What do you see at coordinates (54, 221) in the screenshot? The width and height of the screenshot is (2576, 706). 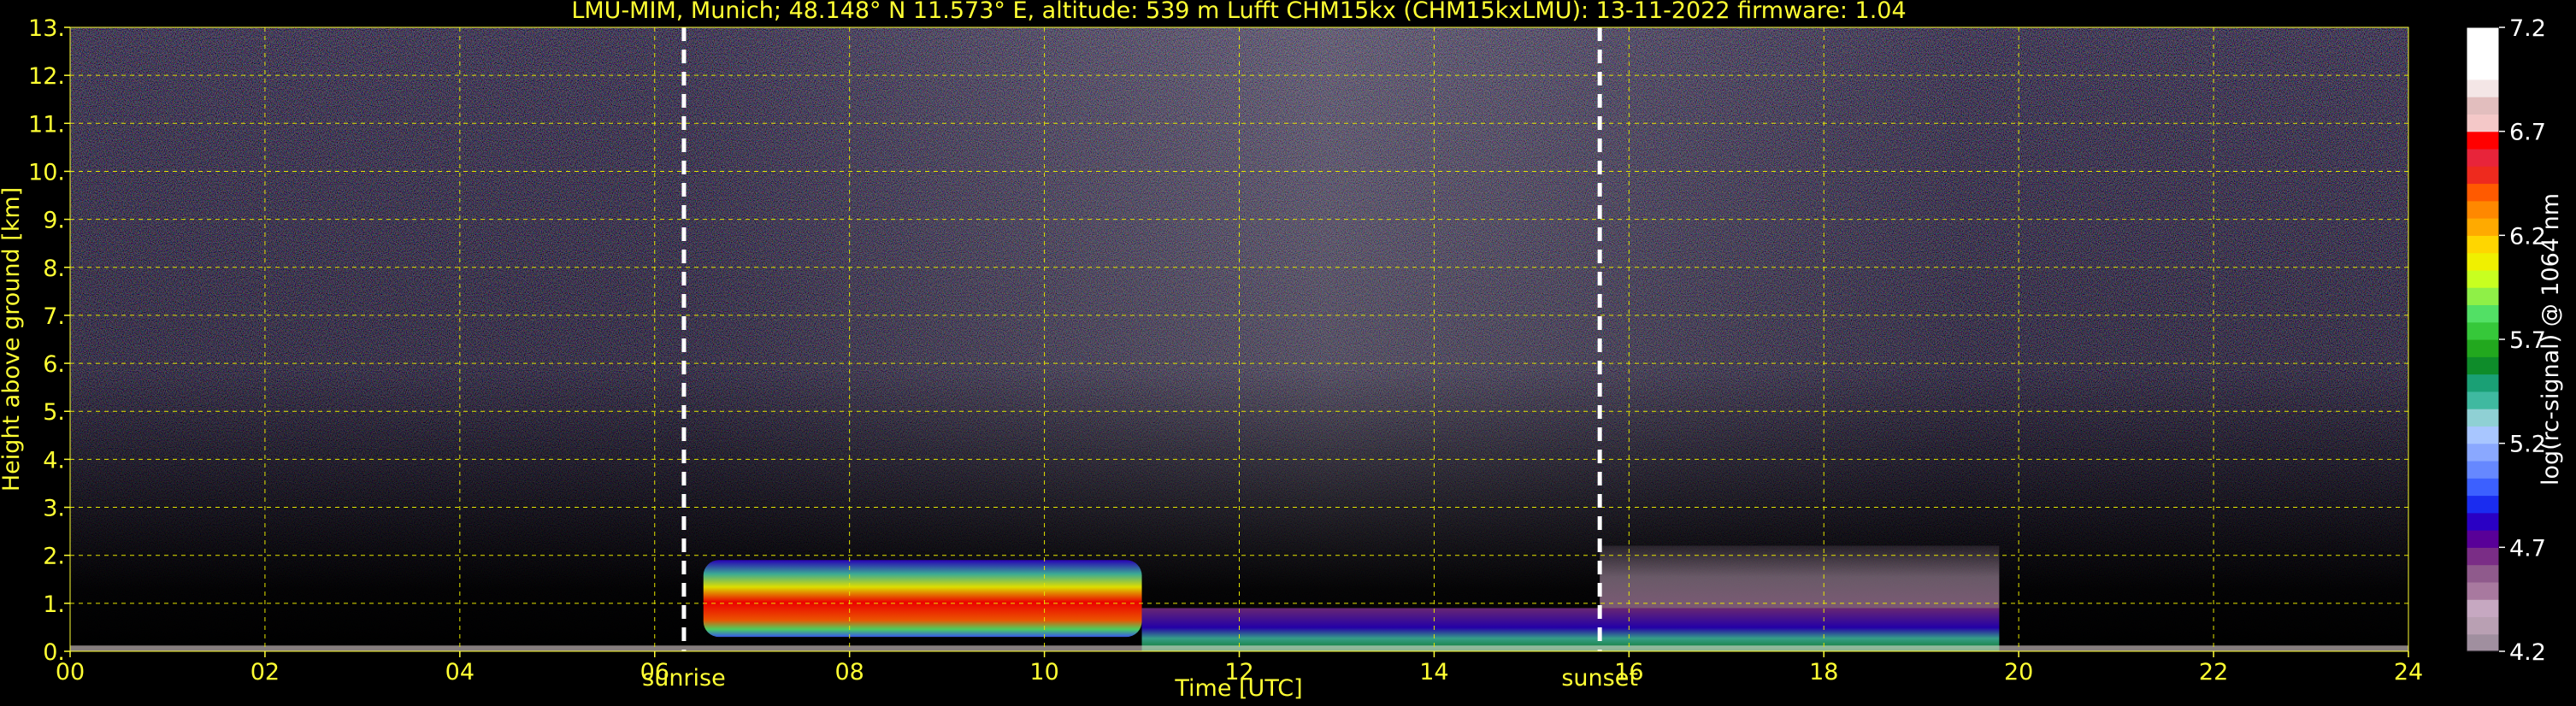 I see `y-tick-label: 9.` at bounding box center [54, 221].